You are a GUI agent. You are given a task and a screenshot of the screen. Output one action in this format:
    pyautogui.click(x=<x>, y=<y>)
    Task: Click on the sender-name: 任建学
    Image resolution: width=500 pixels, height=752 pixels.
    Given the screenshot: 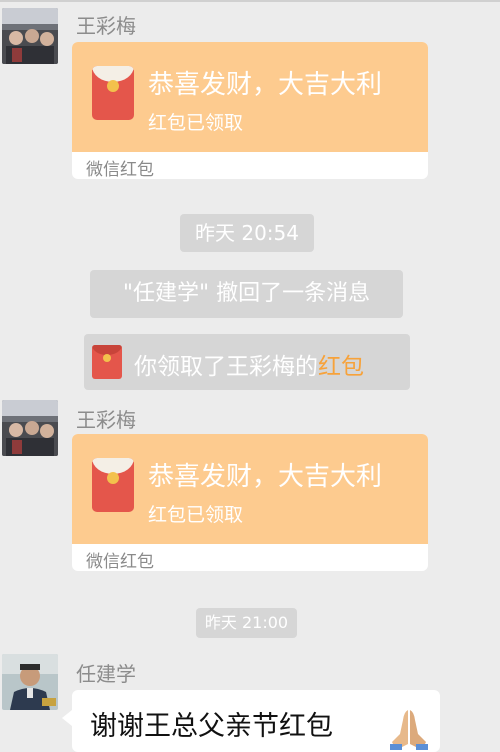 What is the action you would take?
    pyautogui.click(x=106, y=674)
    